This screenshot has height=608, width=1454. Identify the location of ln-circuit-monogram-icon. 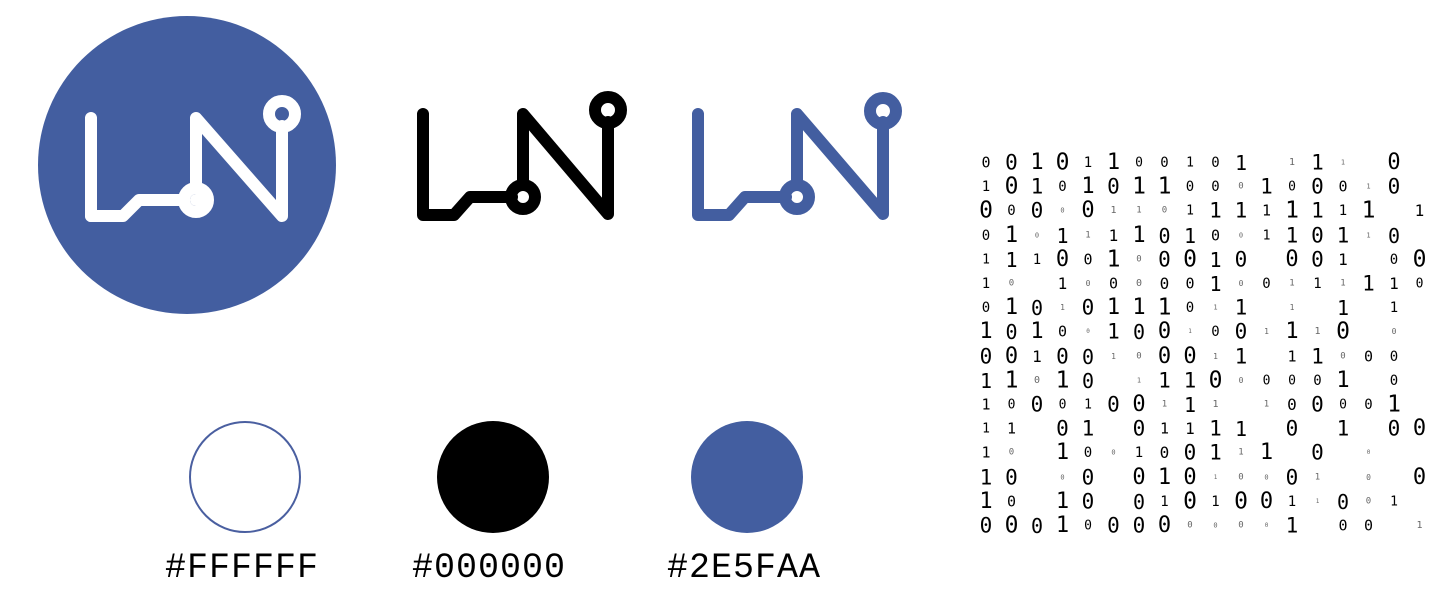
(522, 156).